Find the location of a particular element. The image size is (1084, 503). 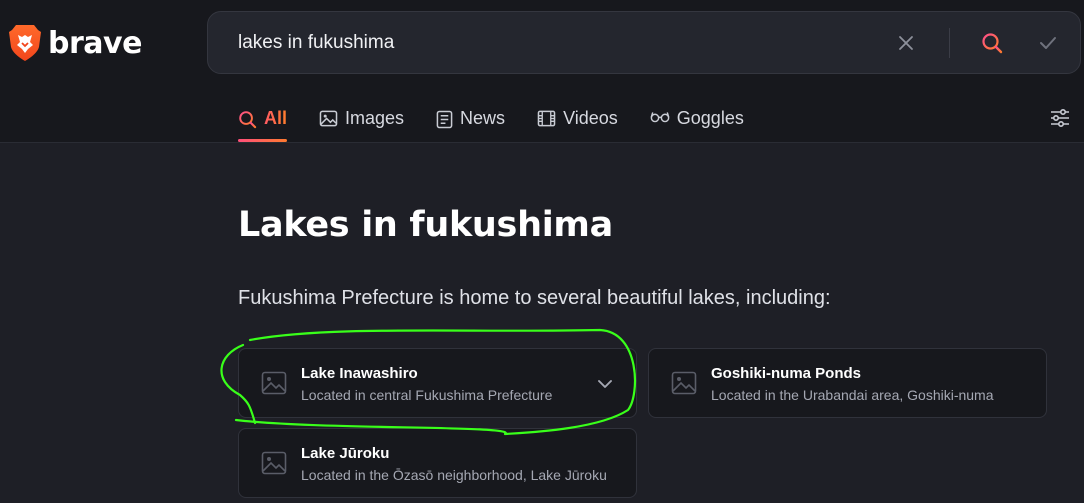

confirm-button is located at coordinates (1048, 43).